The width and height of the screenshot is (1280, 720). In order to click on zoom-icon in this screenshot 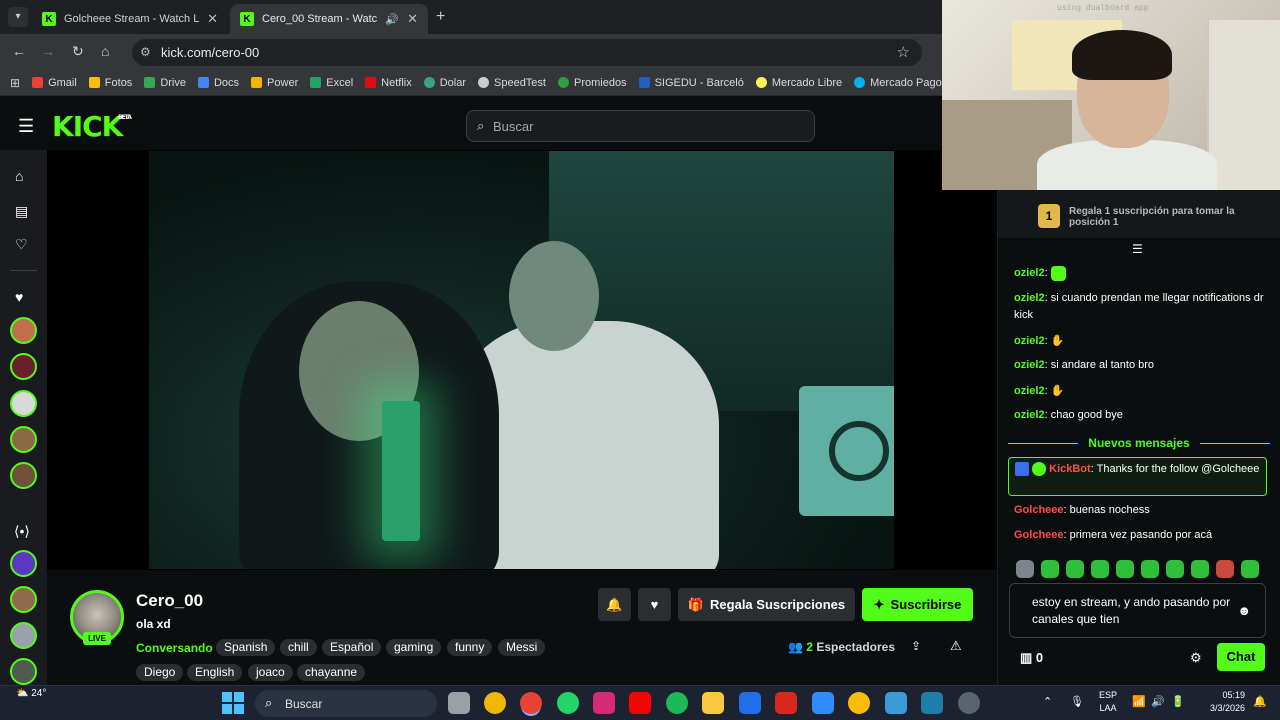, I will do `click(823, 703)`.